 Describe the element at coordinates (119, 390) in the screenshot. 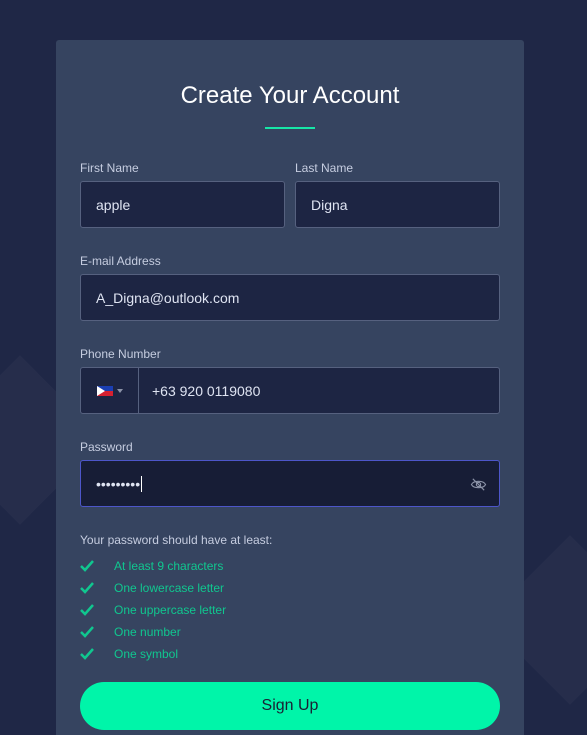

I see `chevron-down-icon` at that location.